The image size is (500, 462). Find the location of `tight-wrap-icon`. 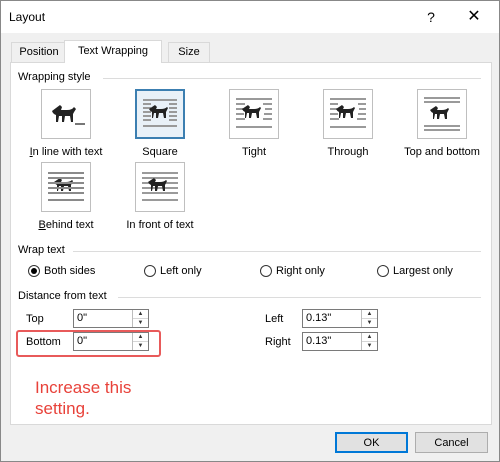

tight-wrap-icon is located at coordinates (254, 114).